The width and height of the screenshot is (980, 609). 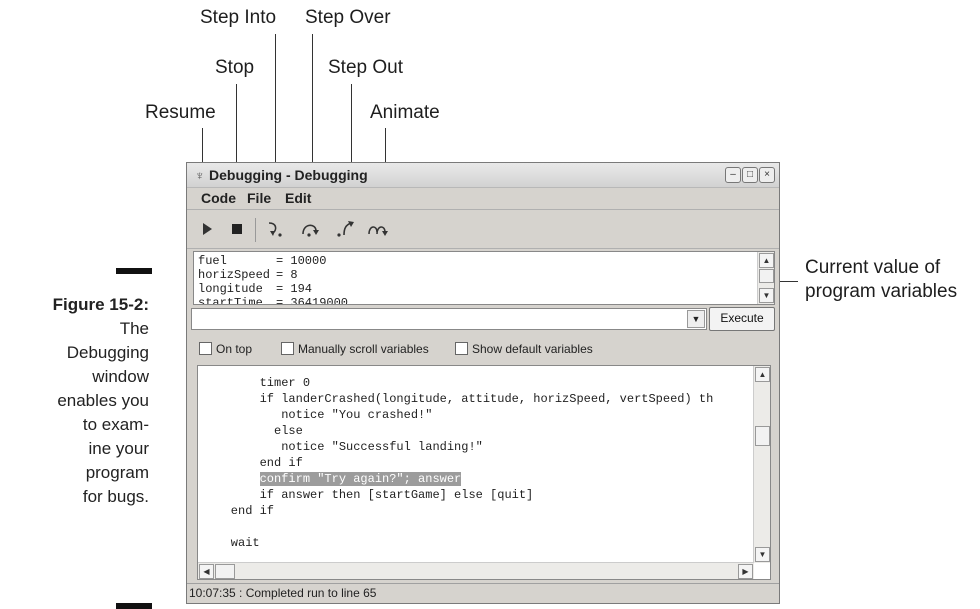 I want to click on code-line-highlighted: confirm "Try again?"; answer, so click(x=332, y=479).